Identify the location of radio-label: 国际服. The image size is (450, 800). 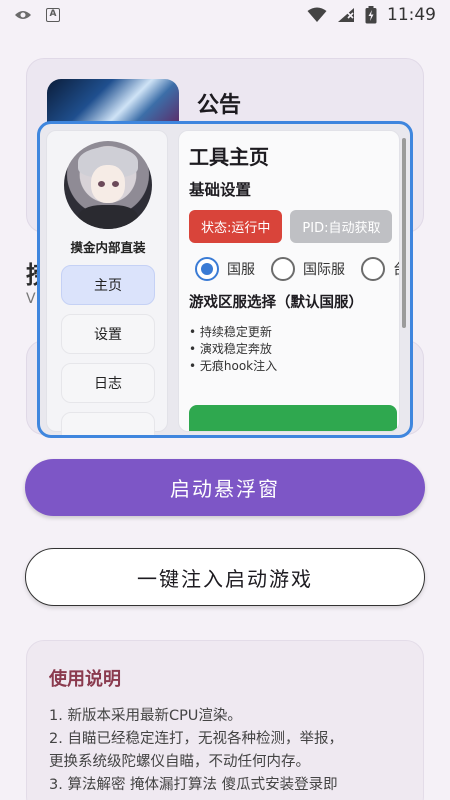
(324, 270).